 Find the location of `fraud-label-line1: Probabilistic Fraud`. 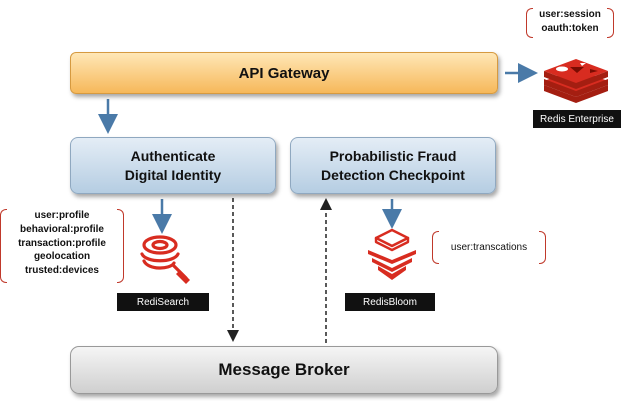

fraud-label-line1: Probabilistic Fraud is located at coordinates (393, 155).